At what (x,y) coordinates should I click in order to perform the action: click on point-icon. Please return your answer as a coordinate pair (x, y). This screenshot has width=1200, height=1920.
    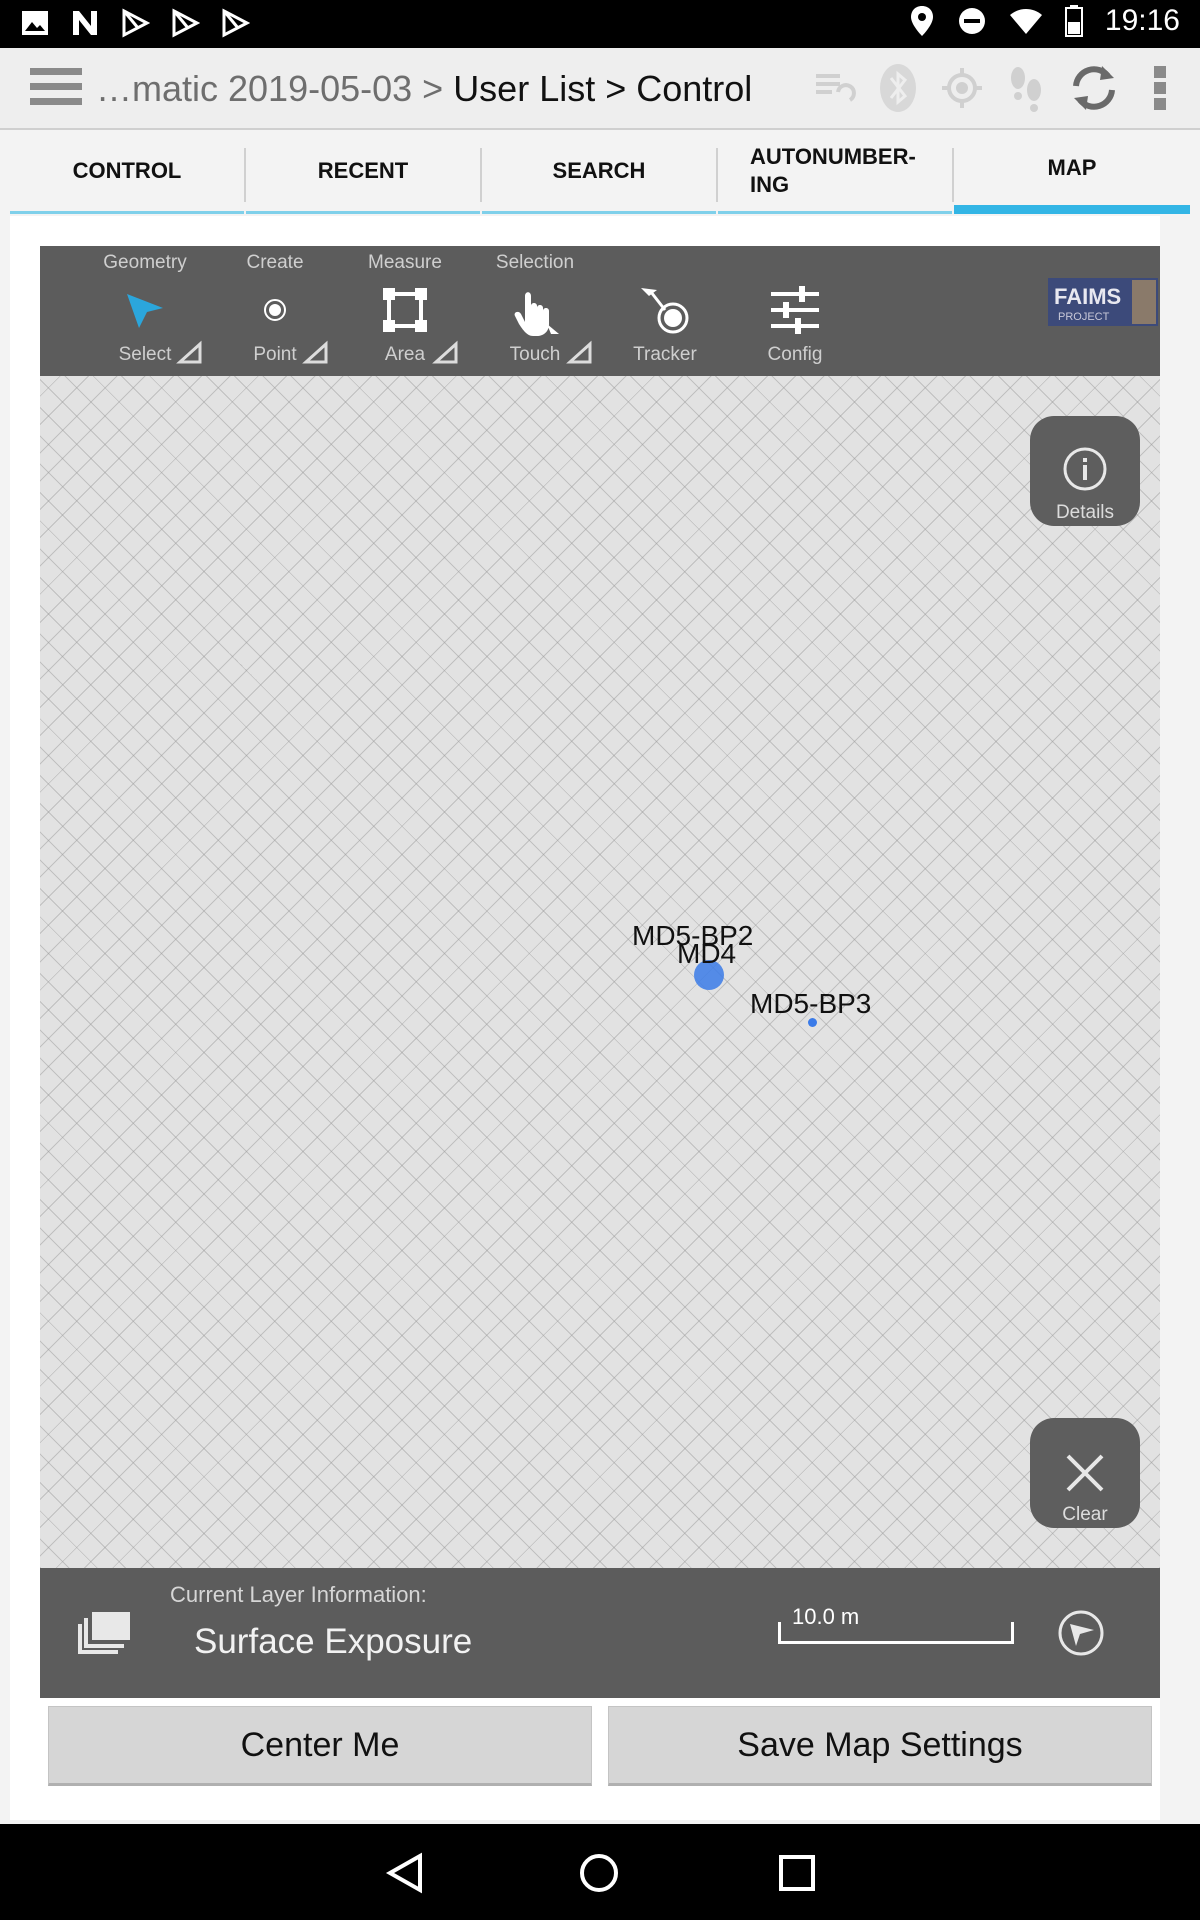
    Looking at the image, I should click on (275, 310).